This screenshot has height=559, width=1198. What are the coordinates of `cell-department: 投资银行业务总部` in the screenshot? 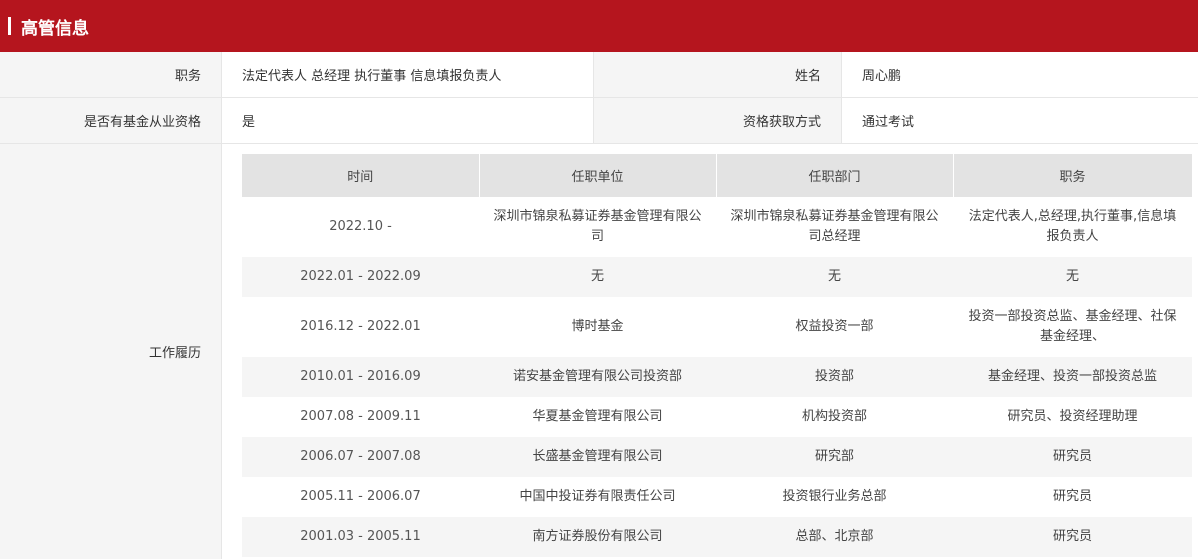 It's located at (834, 496).